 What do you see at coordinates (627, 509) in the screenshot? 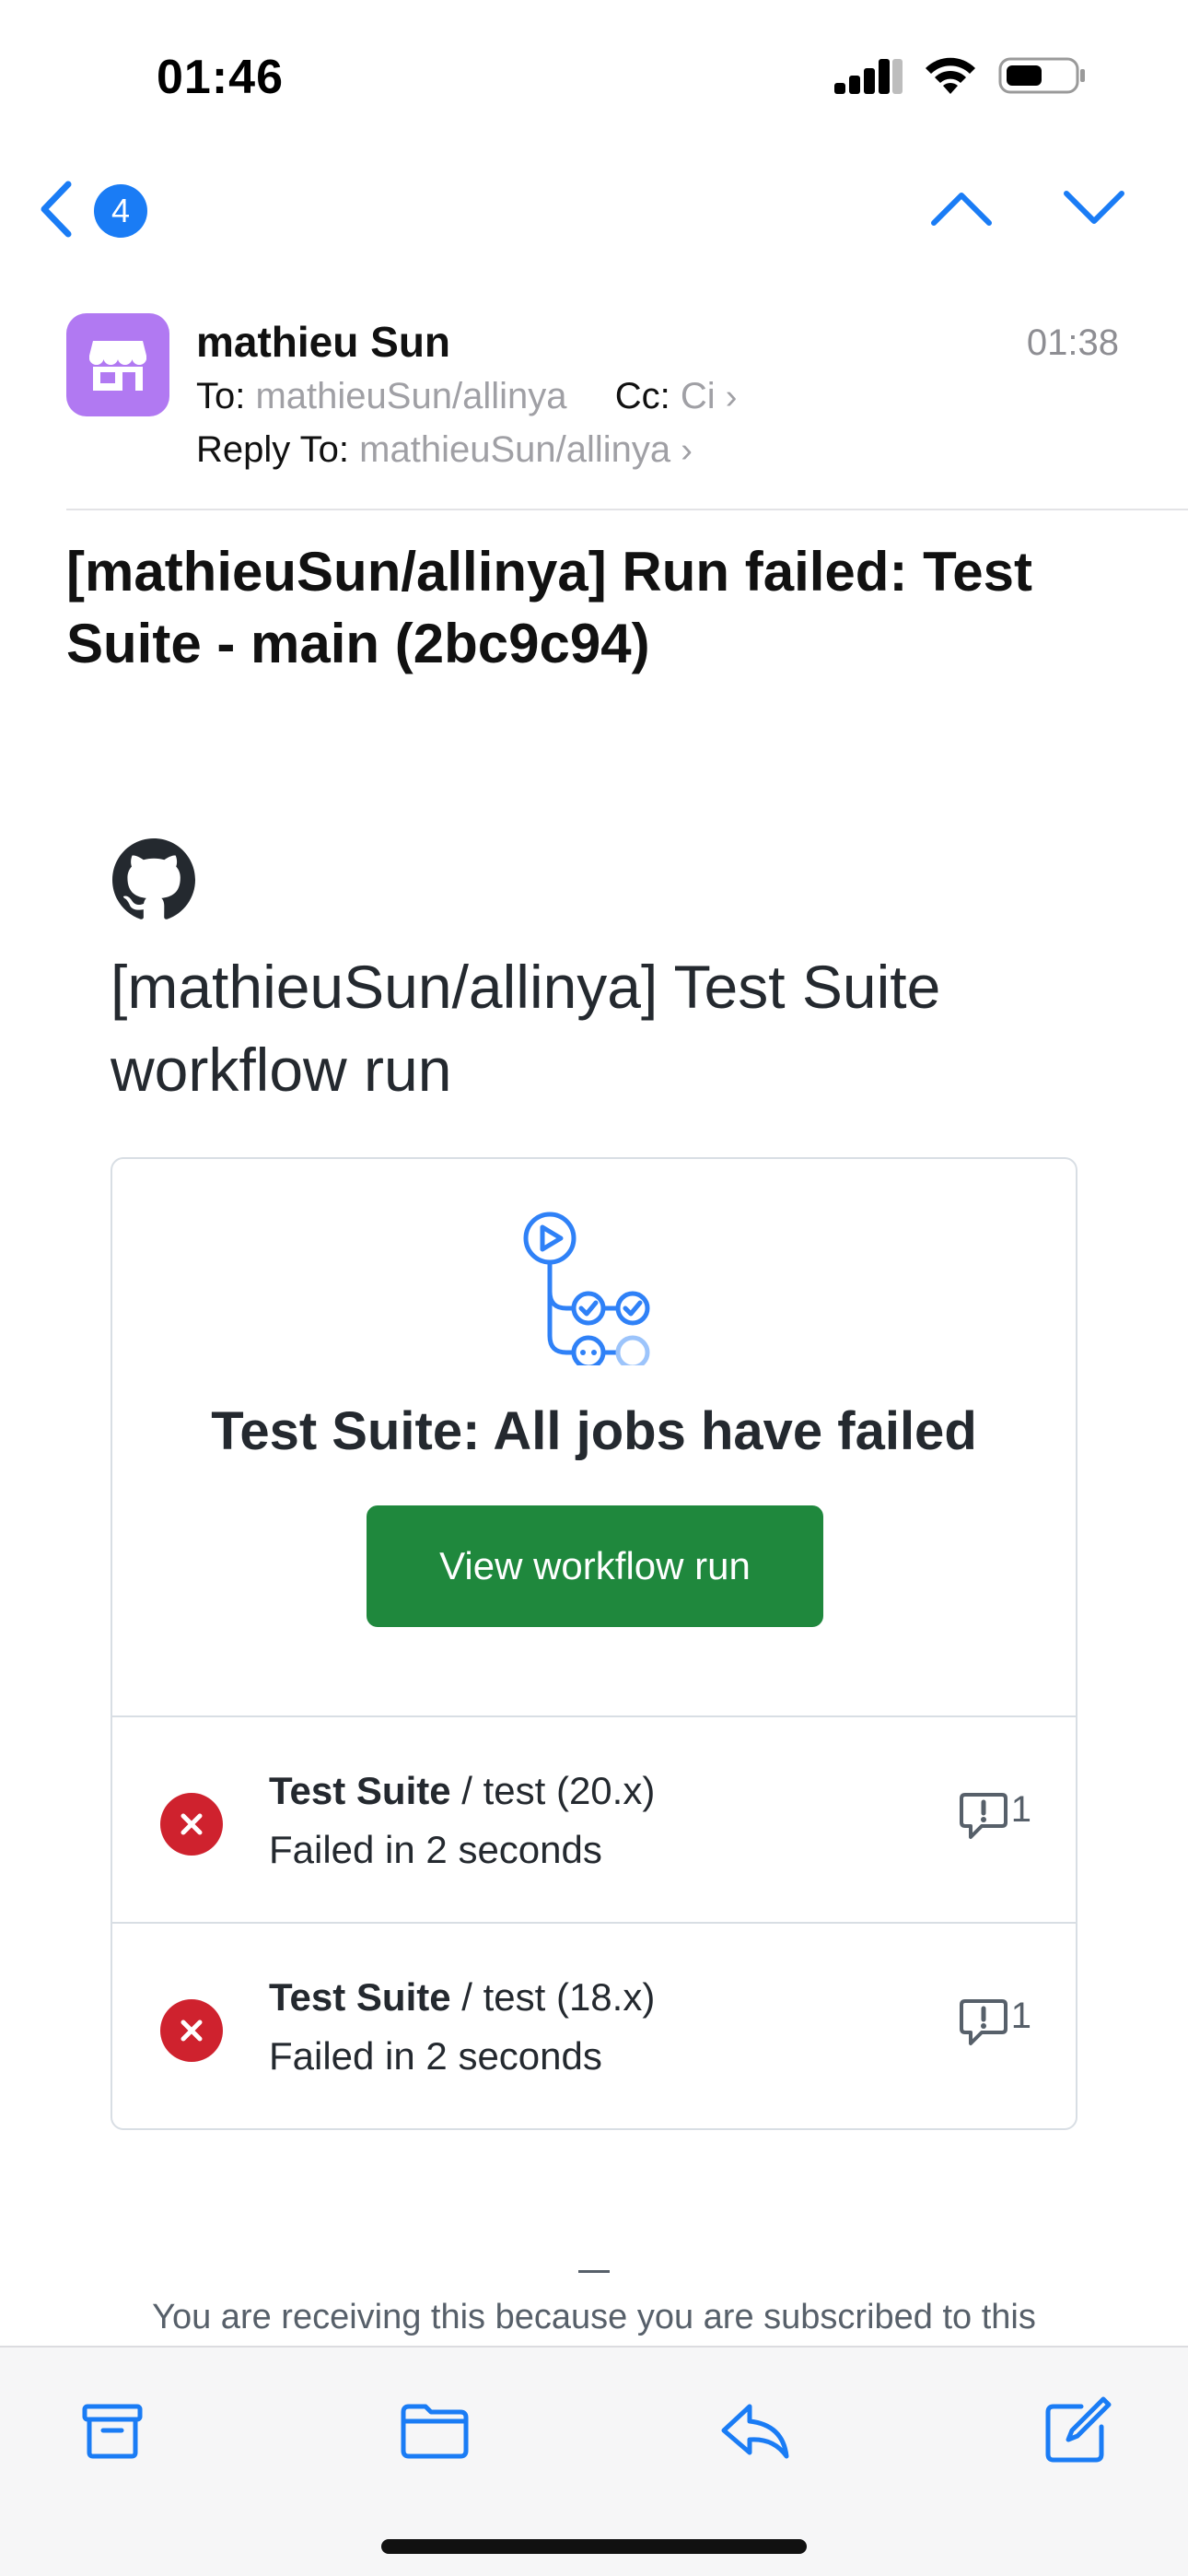
I see `header-divider` at bounding box center [627, 509].